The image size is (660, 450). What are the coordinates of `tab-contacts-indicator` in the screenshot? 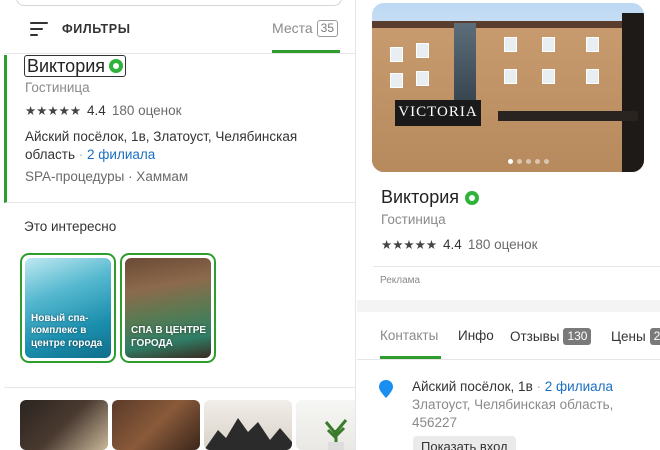 It's located at (410, 357).